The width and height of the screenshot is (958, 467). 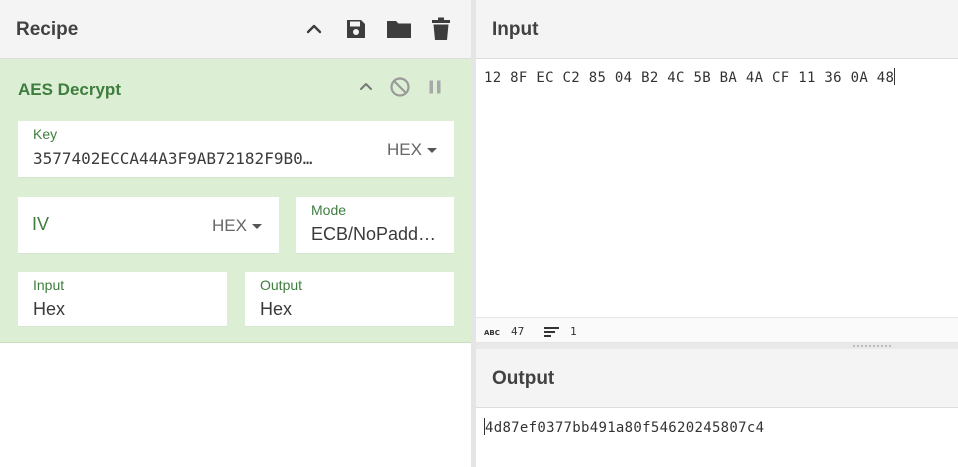 I want to click on recipe-header: Recipe, so click(x=235, y=29).